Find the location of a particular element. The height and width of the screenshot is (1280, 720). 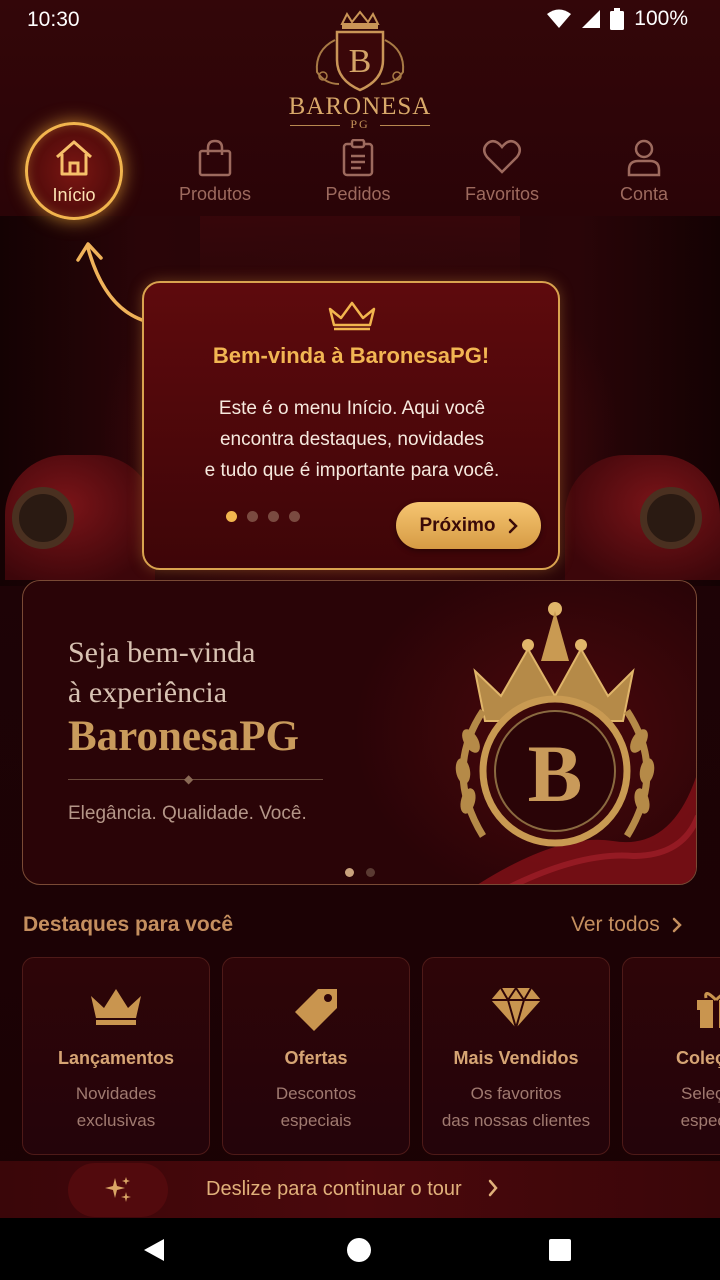

tour-swipe-hint: Deslize para continuar o tour is located at coordinates (360, 1189).